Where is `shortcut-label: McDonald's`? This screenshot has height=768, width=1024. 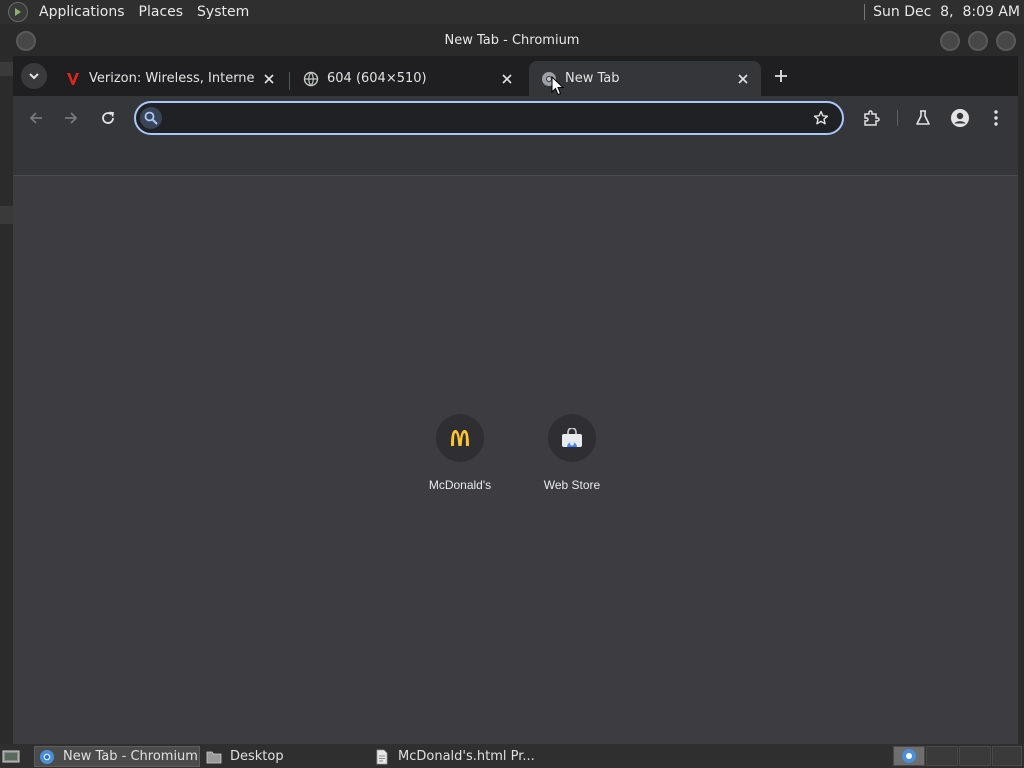
shortcut-label: McDonald's is located at coordinates (460, 485).